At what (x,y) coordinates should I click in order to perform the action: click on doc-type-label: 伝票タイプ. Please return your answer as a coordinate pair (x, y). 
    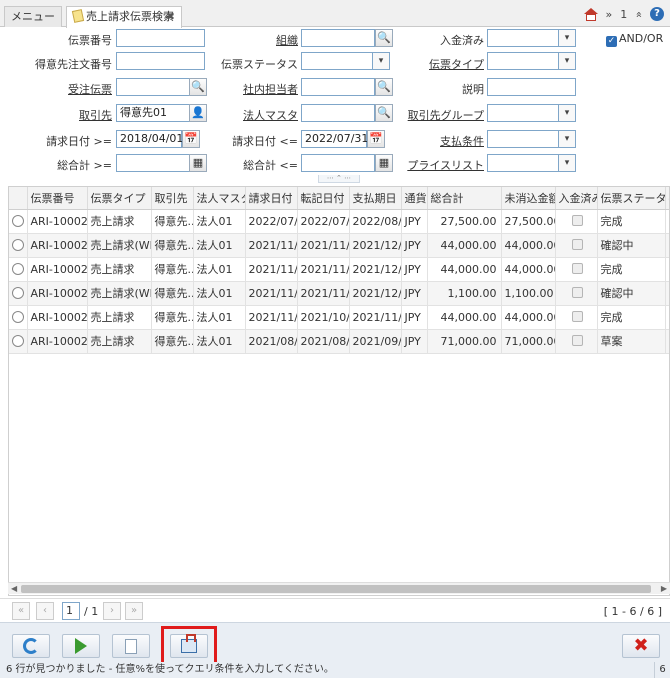
    Looking at the image, I should click on (442, 64).